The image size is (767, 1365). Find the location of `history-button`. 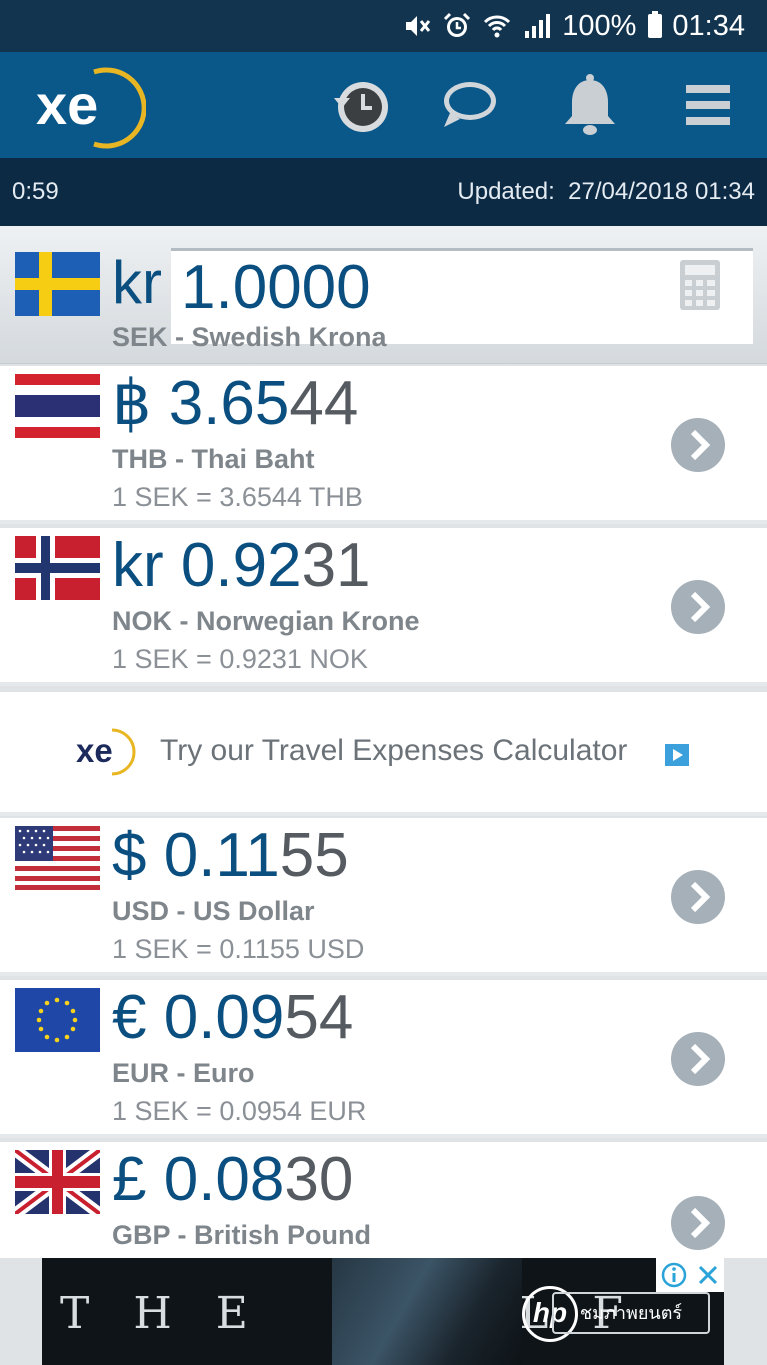

history-button is located at coordinates (361, 105).